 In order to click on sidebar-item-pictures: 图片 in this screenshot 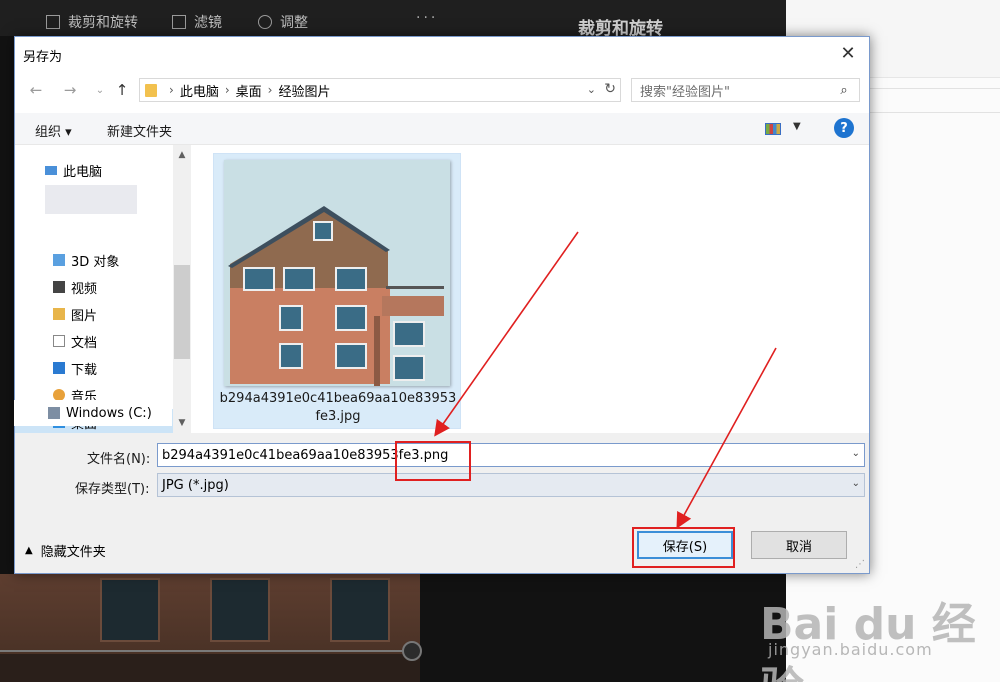, I will do `click(94, 314)`.